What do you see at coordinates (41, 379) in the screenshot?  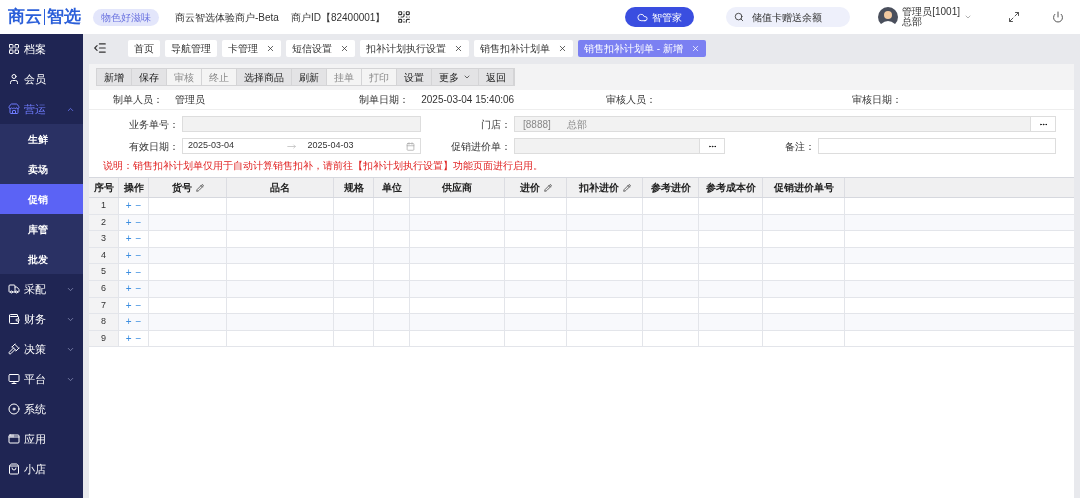 I see `sidebar-item: 平台` at bounding box center [41, 379].